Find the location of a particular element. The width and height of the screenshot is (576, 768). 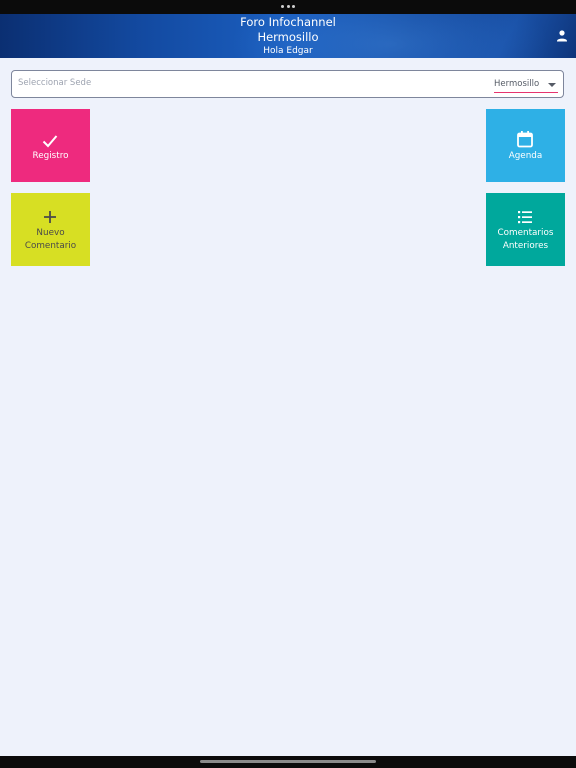

comentarios-anteriores-tile: Comentarios Anteriores is located at coordinates (525, 229).